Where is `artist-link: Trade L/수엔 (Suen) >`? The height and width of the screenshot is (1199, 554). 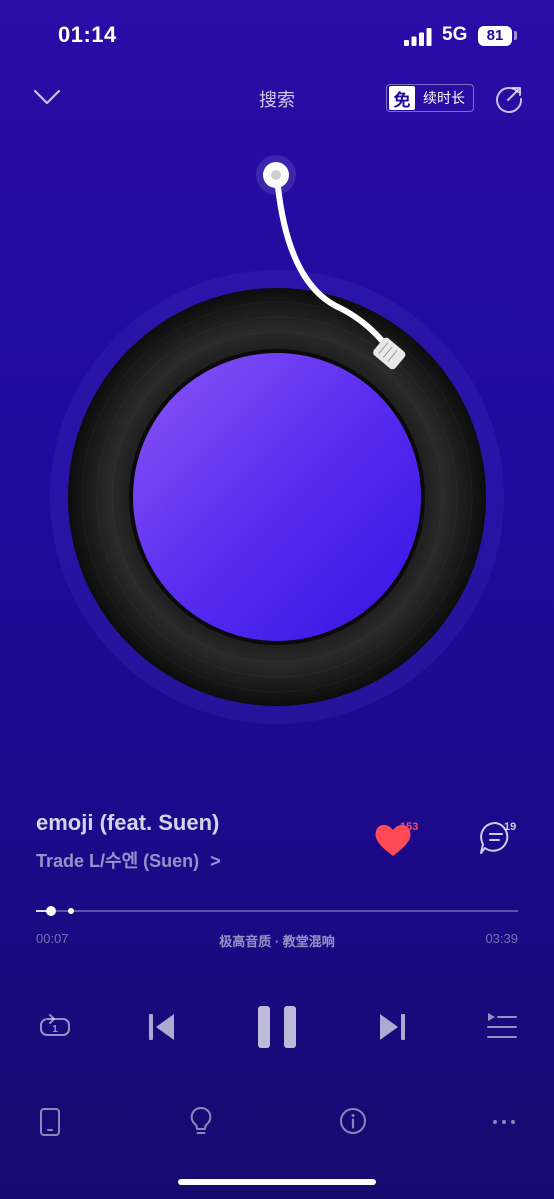
artist-link: Trade L/수엔 (Suen) > is located at coordinates (128, 860).